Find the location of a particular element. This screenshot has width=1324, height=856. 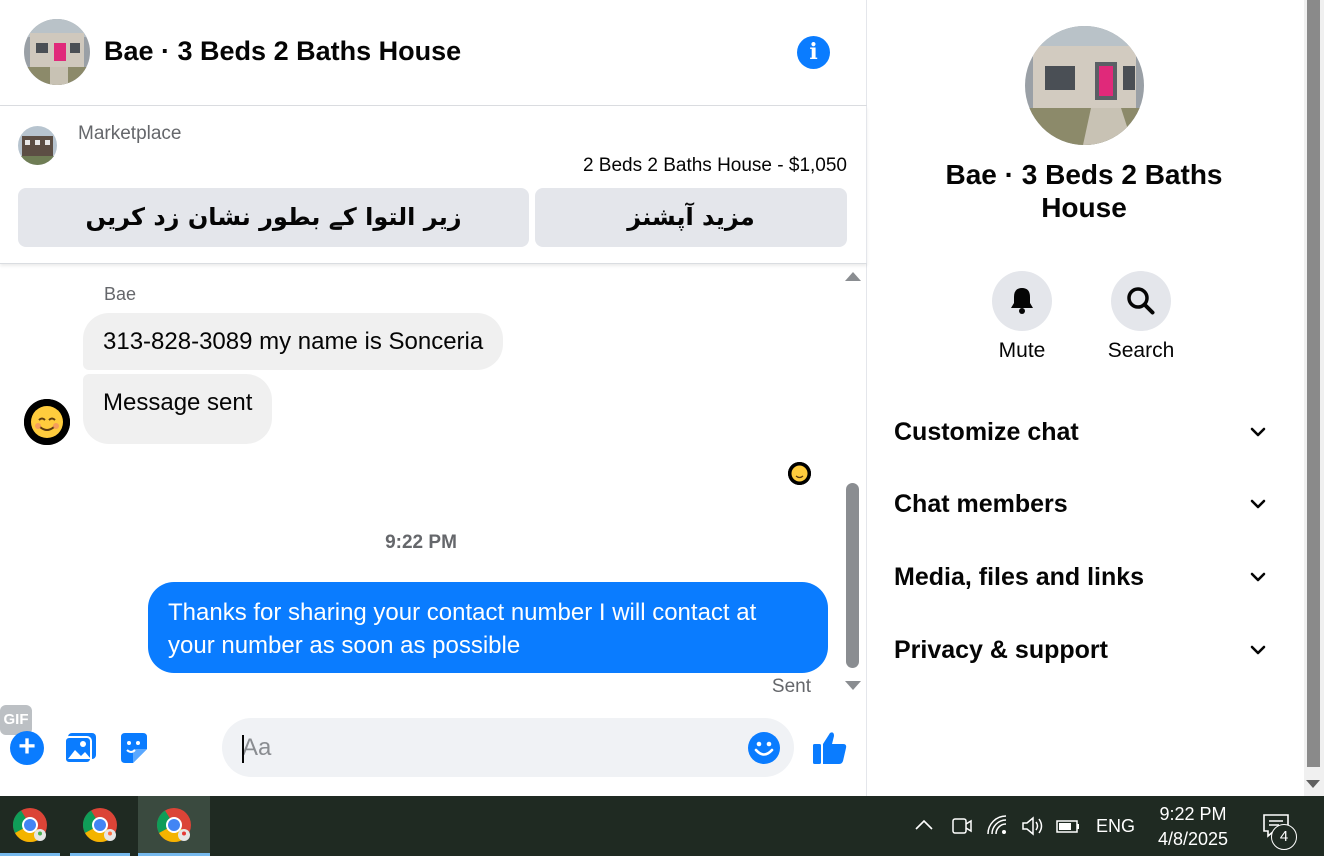

thumbs-up-icon is located at coordinates (830, 748).